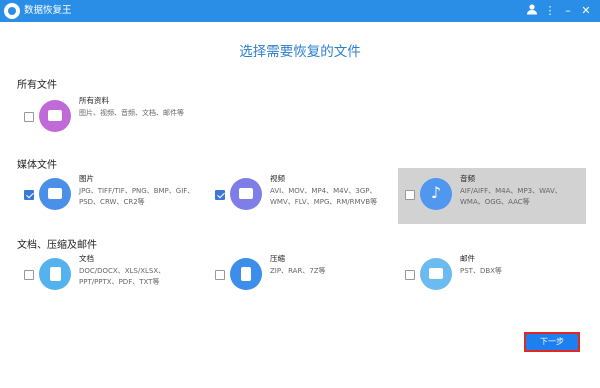  Describe the element at coordinates (122, 276) in the screenshot. I see `card-desc: DOC/DOCX、XLS/XLSX、PPT/PPTX、PDF、TXT等` at that location.